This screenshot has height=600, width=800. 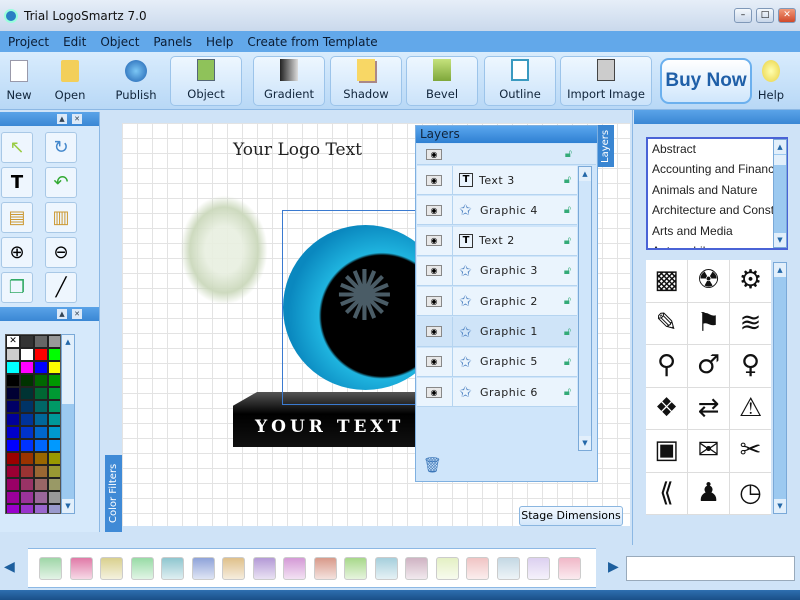 I want to click on bevel-button: Bevel, so click(x=442, y=81).